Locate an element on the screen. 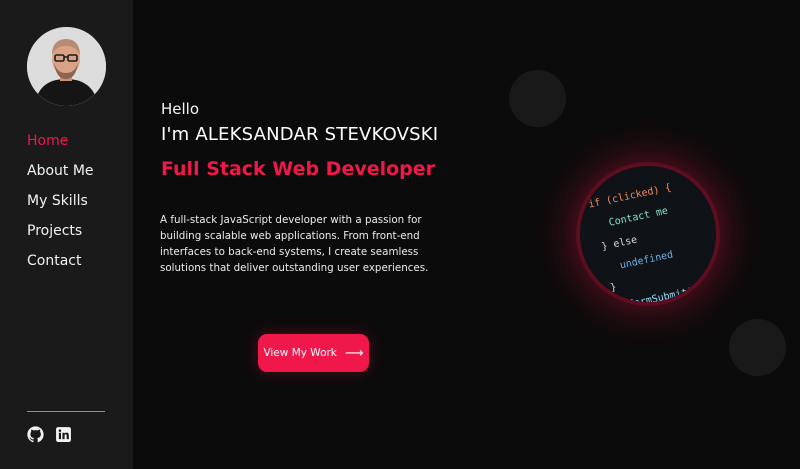 The image size is (800, 469). hero-role: Full Stack Web Developer is located at coordinates (298, 169).